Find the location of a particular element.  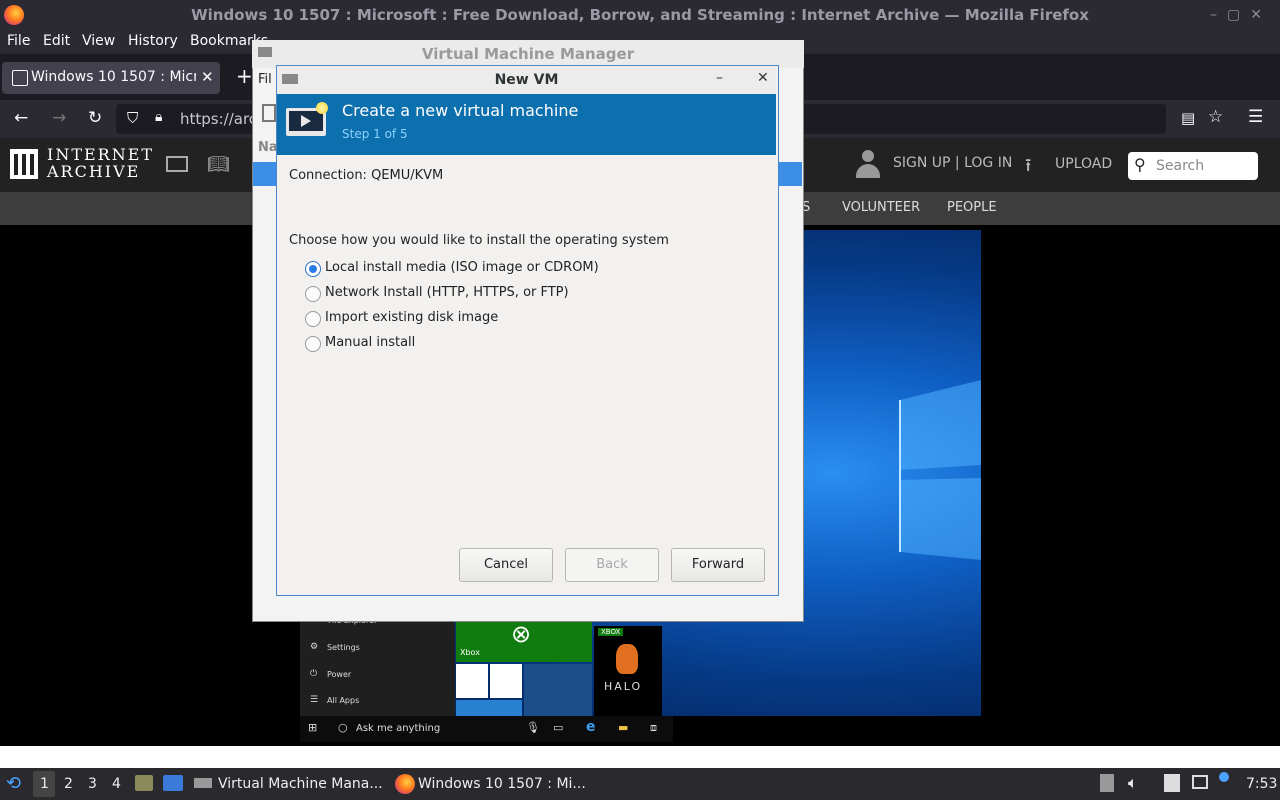

halo-helmet-icon is located at coordinates (627, 659).